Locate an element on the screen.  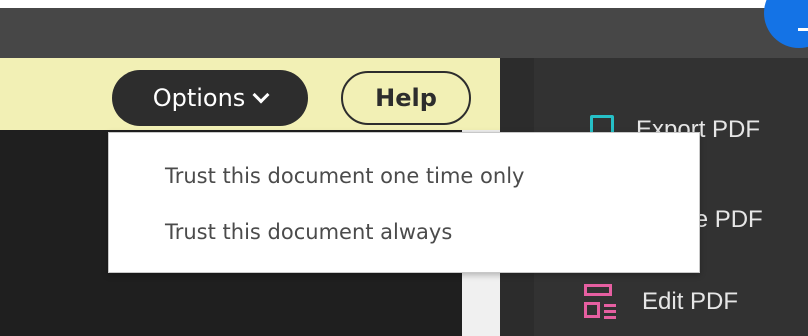
menu-item-trust-once: Trust this document one time only is located at coordinates (404, 176).